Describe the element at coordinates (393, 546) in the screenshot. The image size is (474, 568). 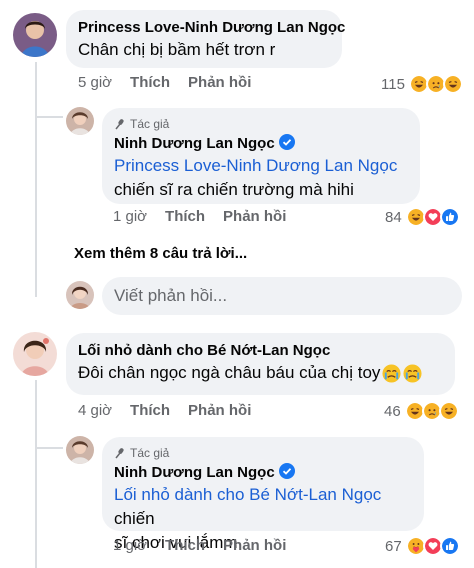
I see `reaction-count: 67` at that location.